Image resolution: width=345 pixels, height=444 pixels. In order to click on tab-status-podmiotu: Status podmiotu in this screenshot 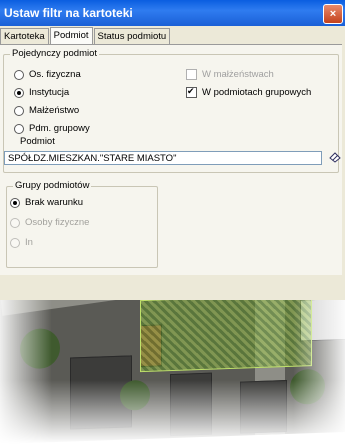, I will do `click(132, 36)`.